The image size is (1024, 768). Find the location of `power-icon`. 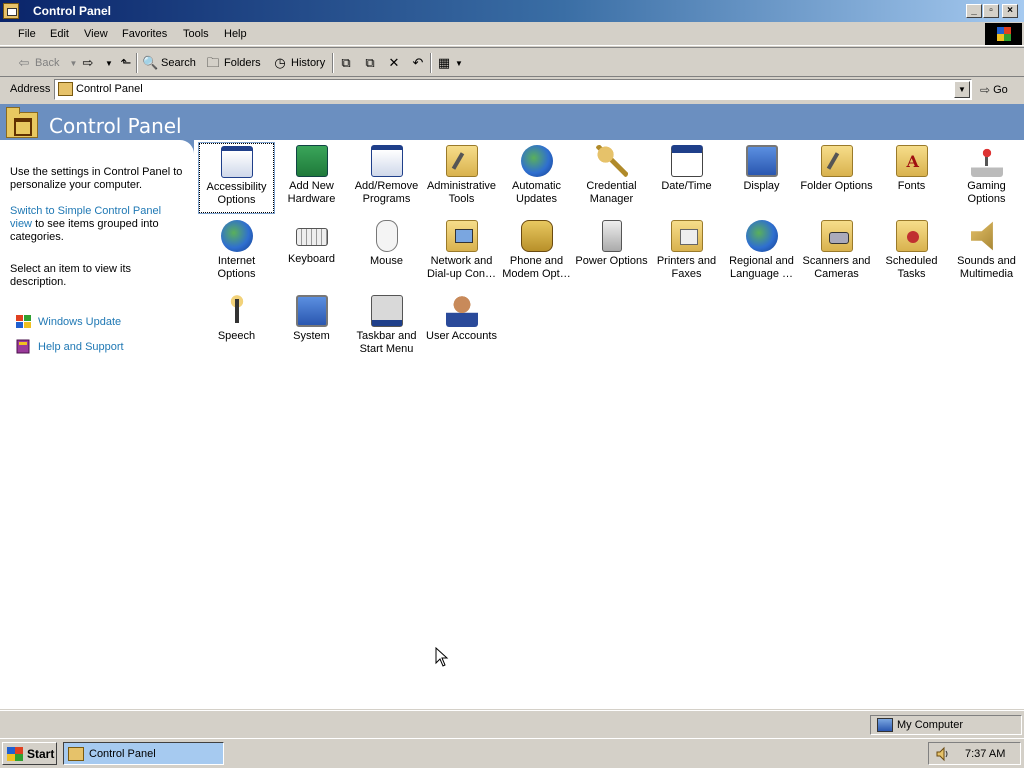

power-icon is located at coordinates (611, 236).